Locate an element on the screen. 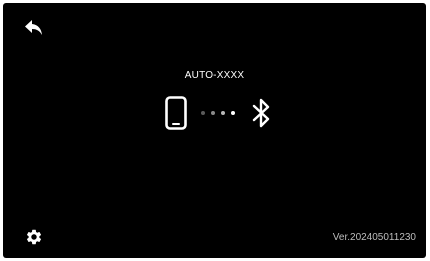 The height and width of the screenshot is (261, 430). pairing-status is located at coordinates (221, 113).